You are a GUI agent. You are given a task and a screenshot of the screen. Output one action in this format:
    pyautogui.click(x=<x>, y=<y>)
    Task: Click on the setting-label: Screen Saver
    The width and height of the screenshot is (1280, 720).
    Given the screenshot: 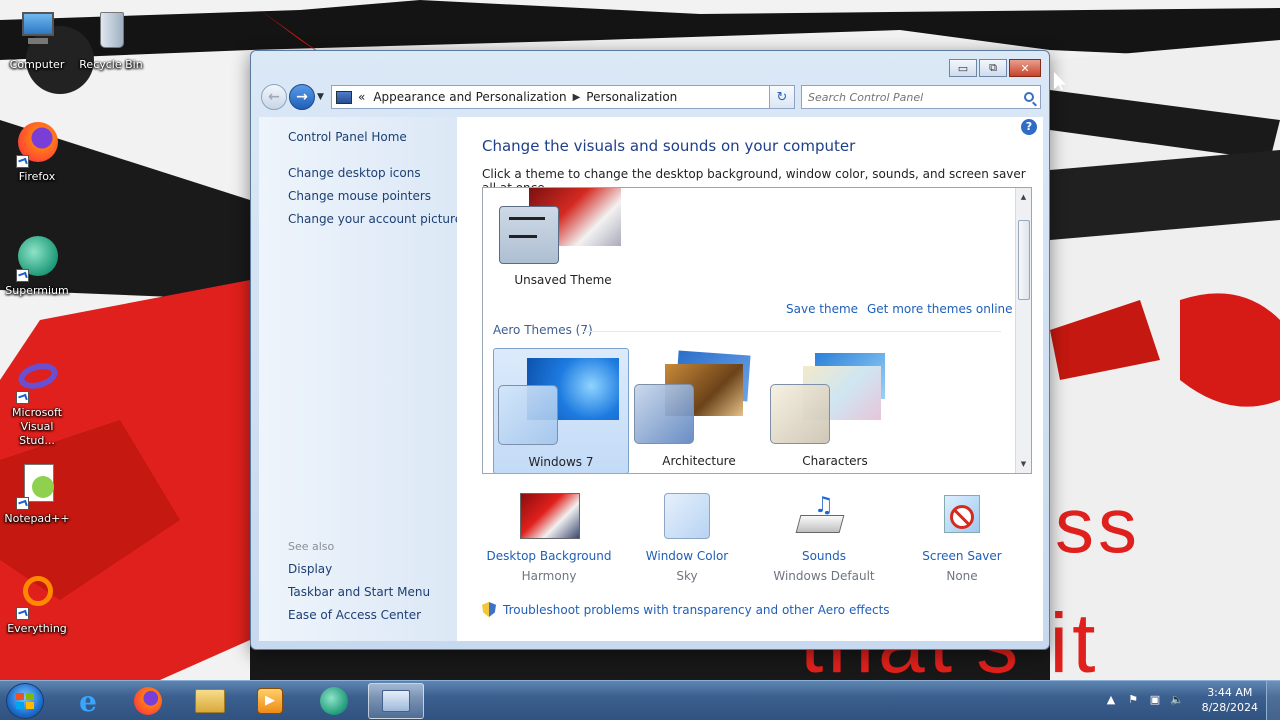 What is the action you would take?
    pyautogui.click(x=962, y=556)
    